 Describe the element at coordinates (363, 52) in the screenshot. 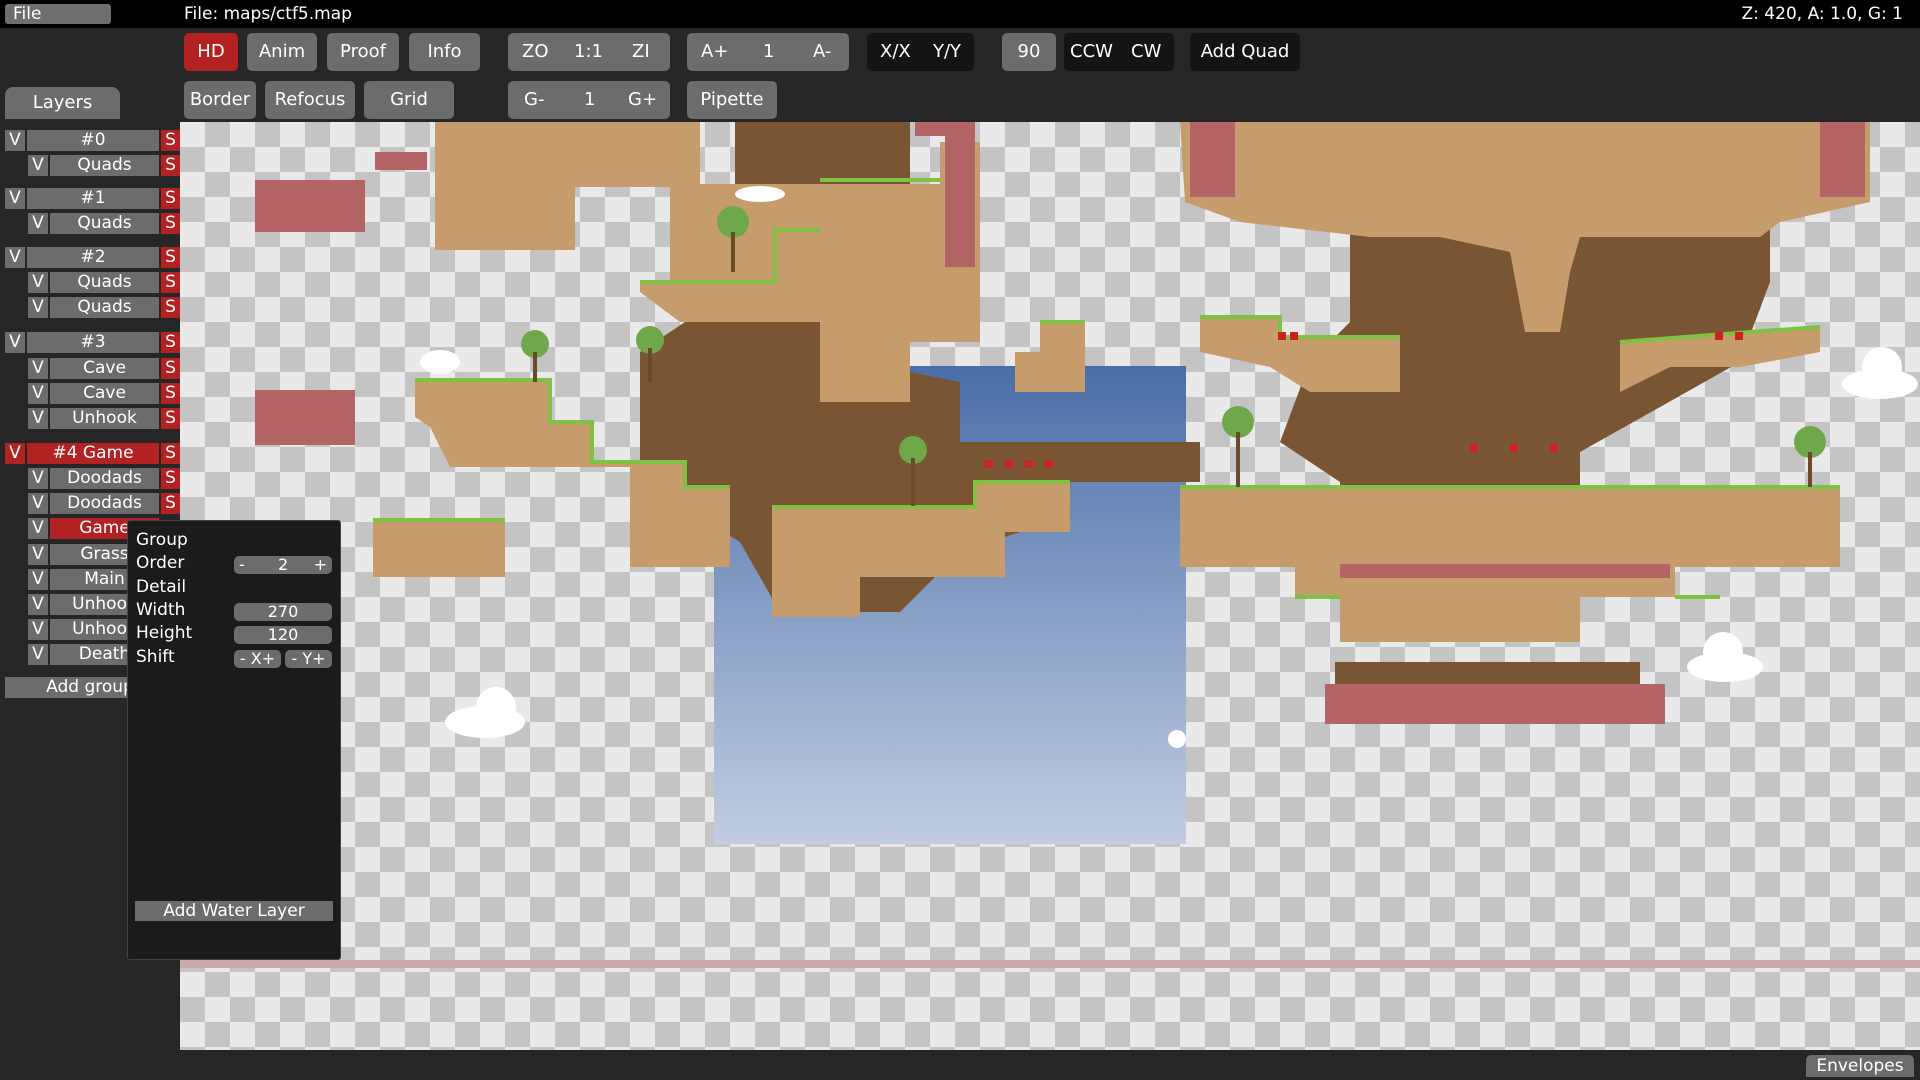

I see `proof-button: Proof` at that location.